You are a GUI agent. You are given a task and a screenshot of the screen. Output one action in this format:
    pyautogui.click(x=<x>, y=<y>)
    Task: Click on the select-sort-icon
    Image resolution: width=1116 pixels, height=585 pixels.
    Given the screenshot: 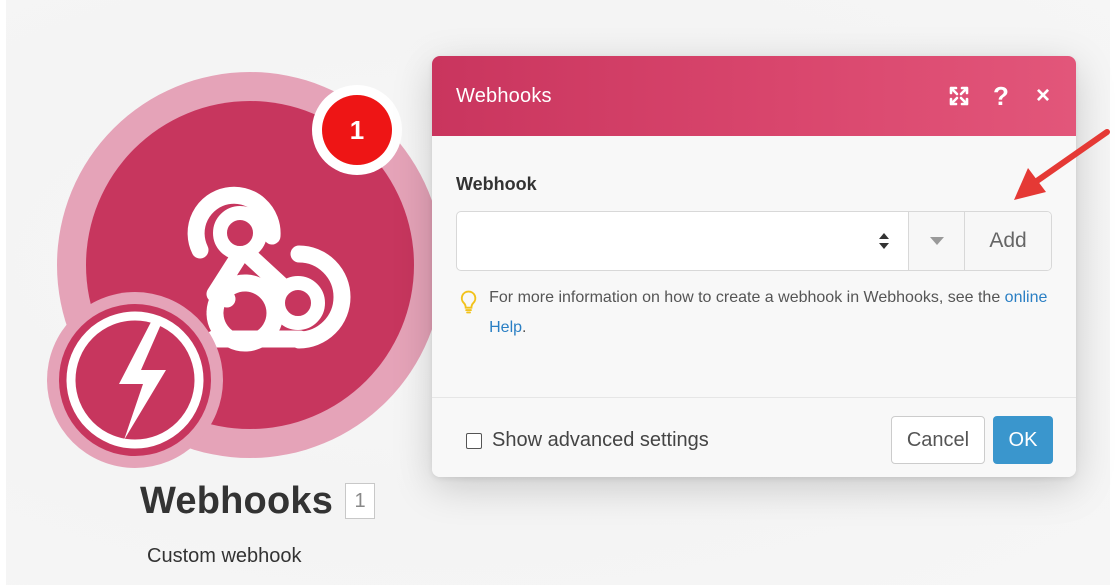 What is the action you would take?
    pyautogui.click(x=884, y=241)
    